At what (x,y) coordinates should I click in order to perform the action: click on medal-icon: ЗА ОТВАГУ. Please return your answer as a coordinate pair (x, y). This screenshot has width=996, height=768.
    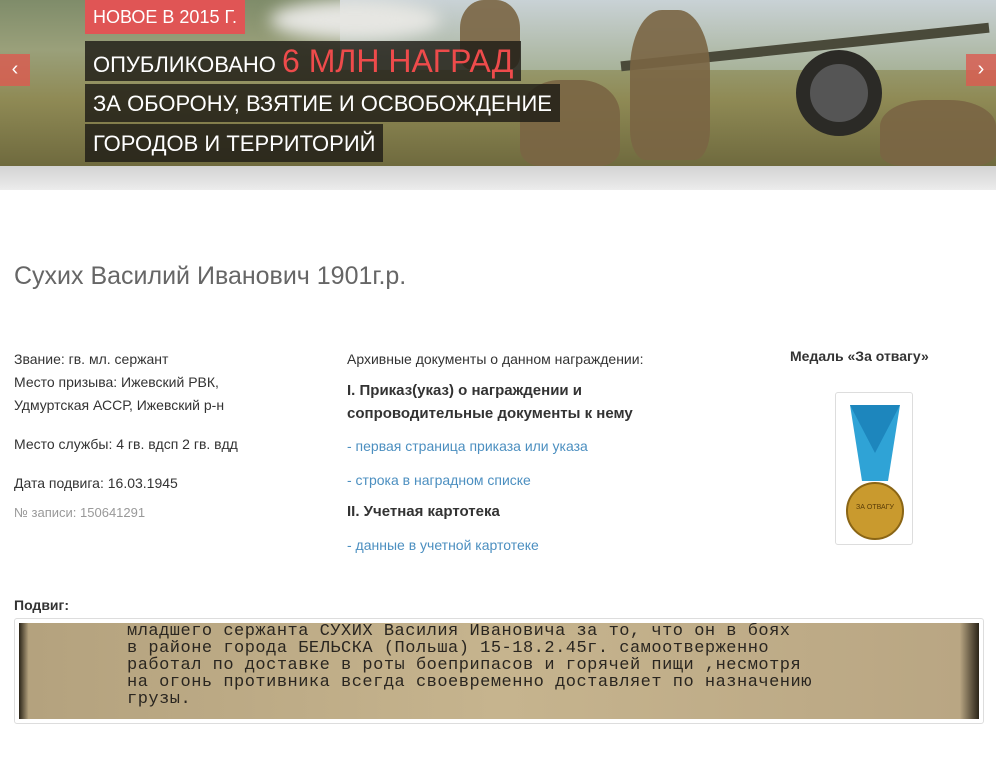
    Looking at the image, I should click on (875, 472).